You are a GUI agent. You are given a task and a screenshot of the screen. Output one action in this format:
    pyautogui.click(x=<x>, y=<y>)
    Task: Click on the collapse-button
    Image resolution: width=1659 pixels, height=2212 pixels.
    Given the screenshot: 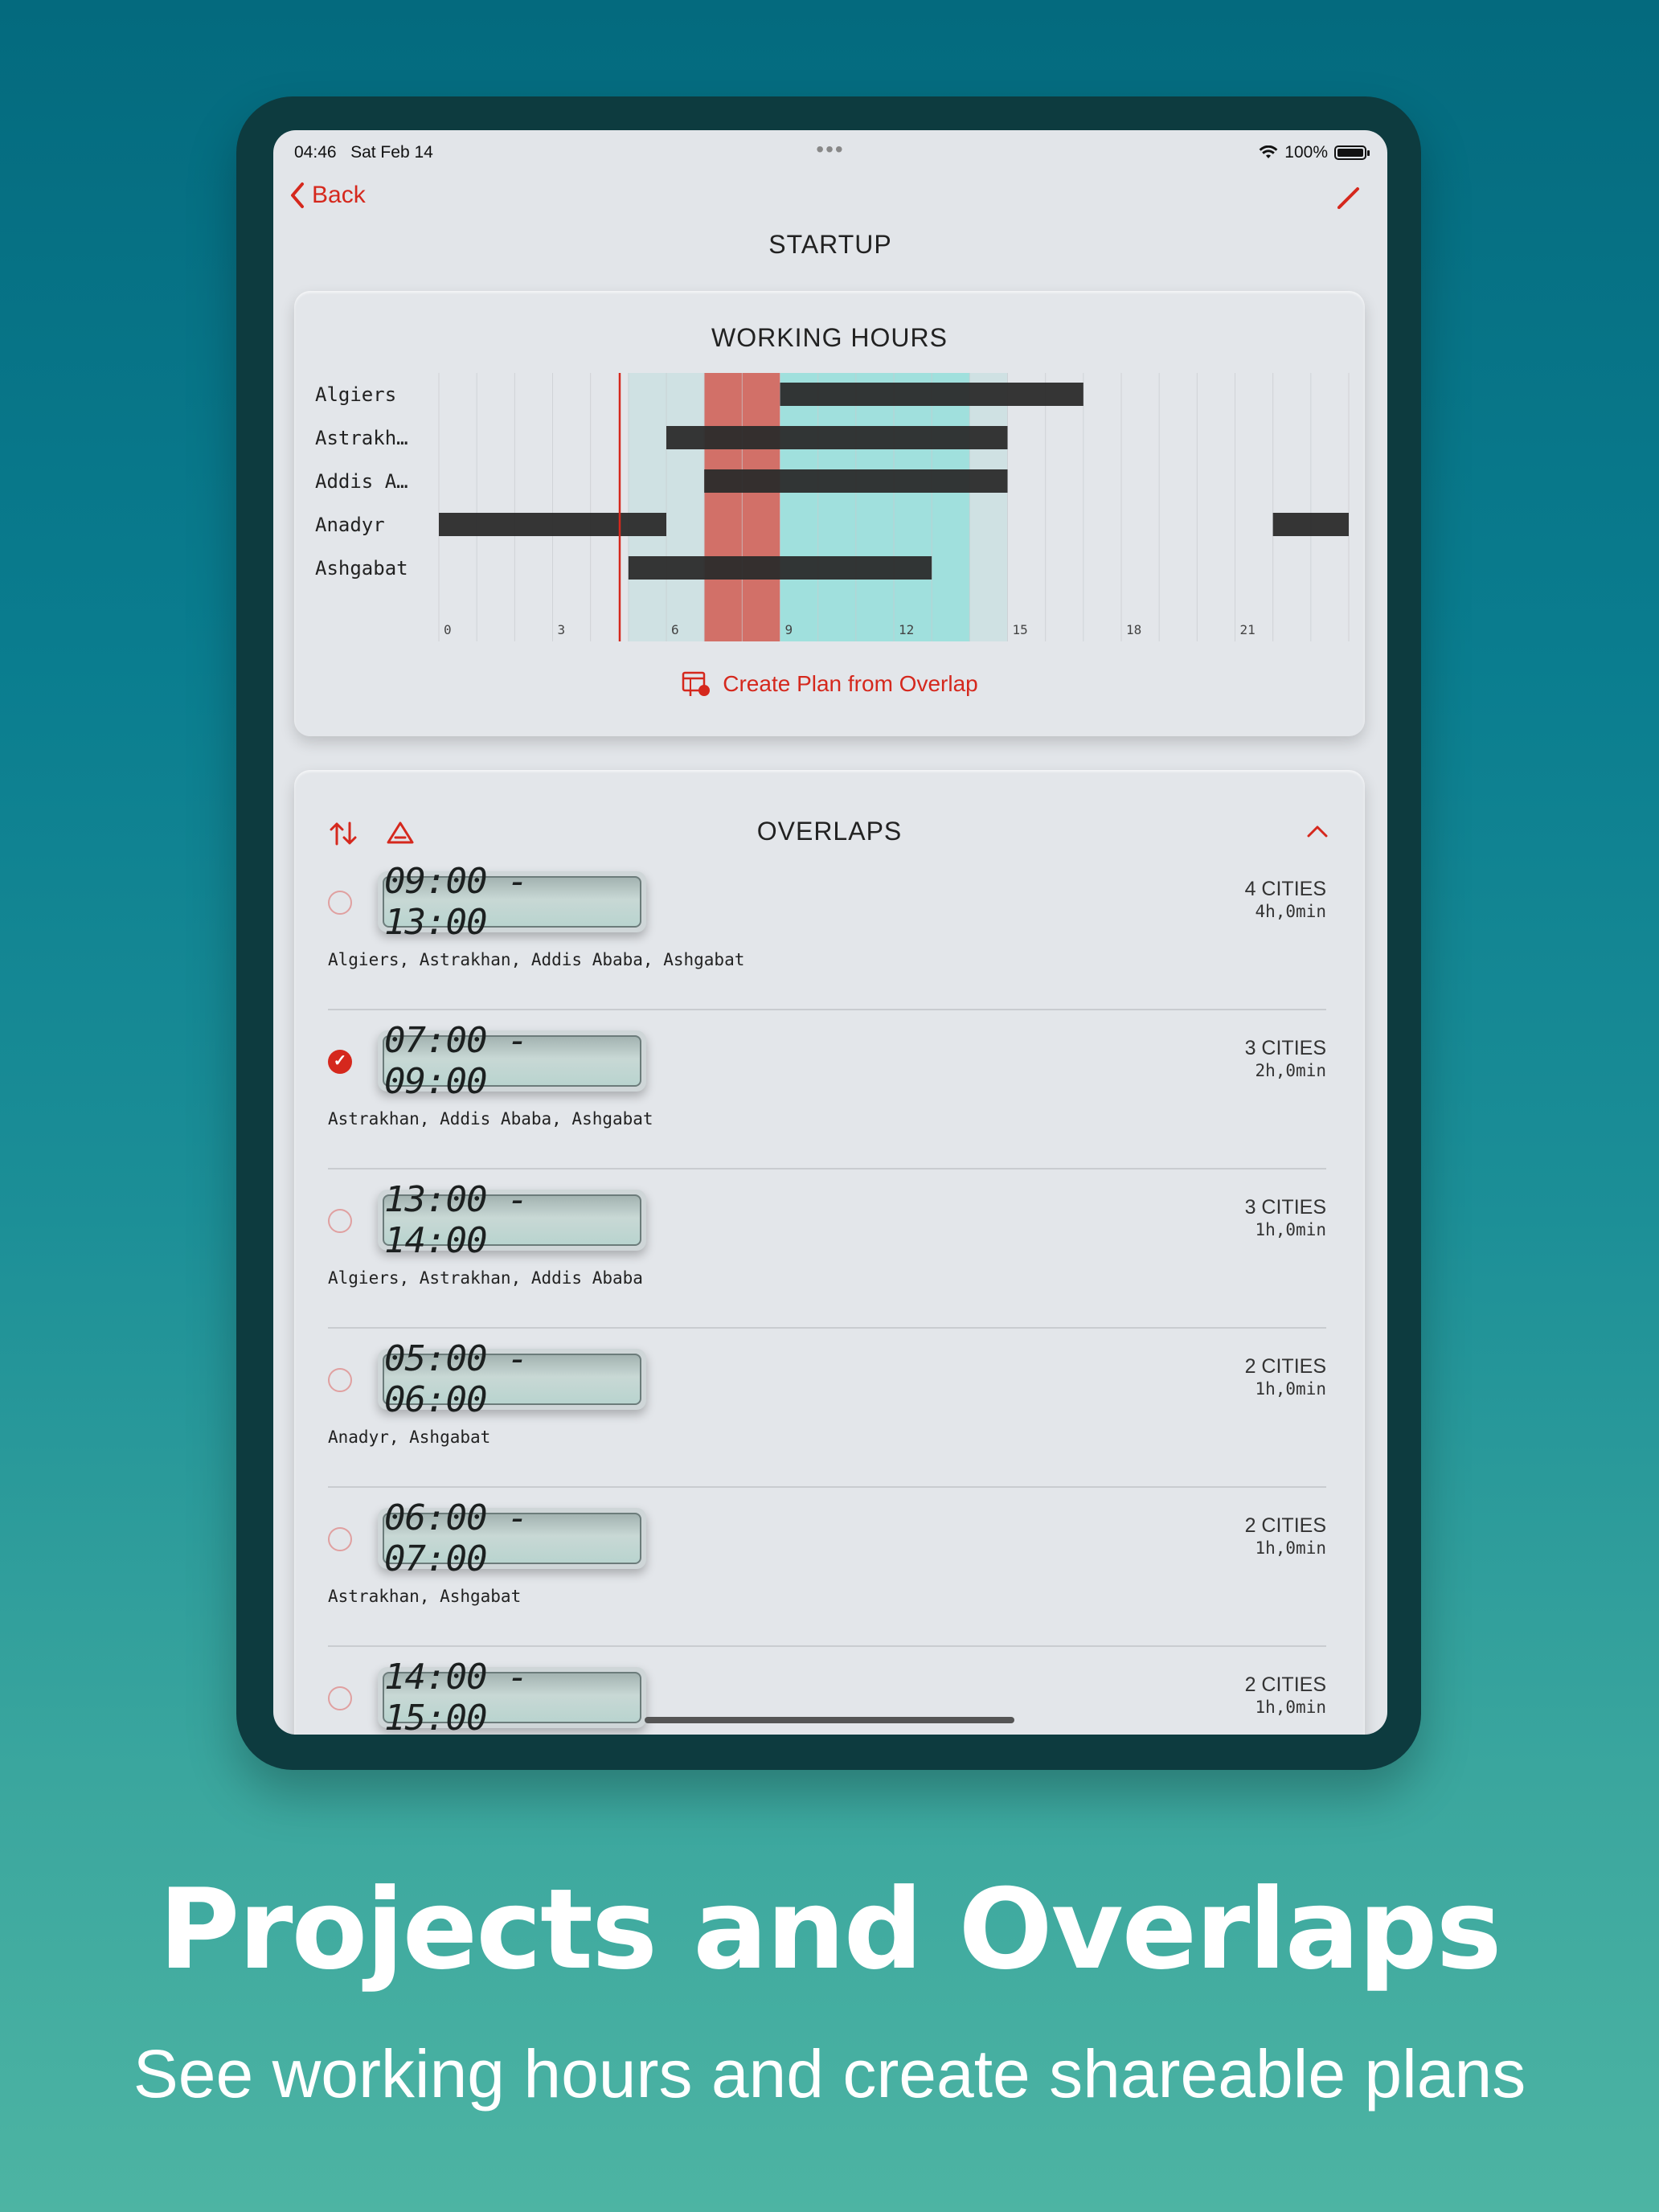 What is the action you would take?
    pyautogui.click(x=1317, y=834)
    